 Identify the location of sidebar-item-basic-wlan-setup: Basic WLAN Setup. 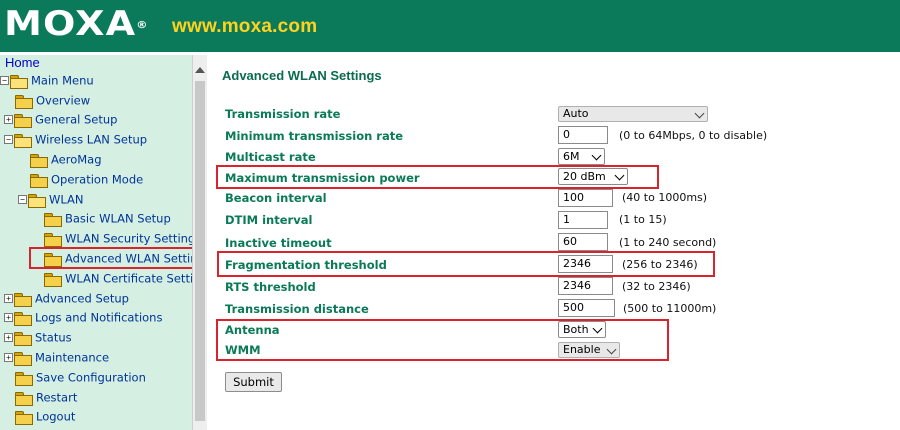
(107, 218).